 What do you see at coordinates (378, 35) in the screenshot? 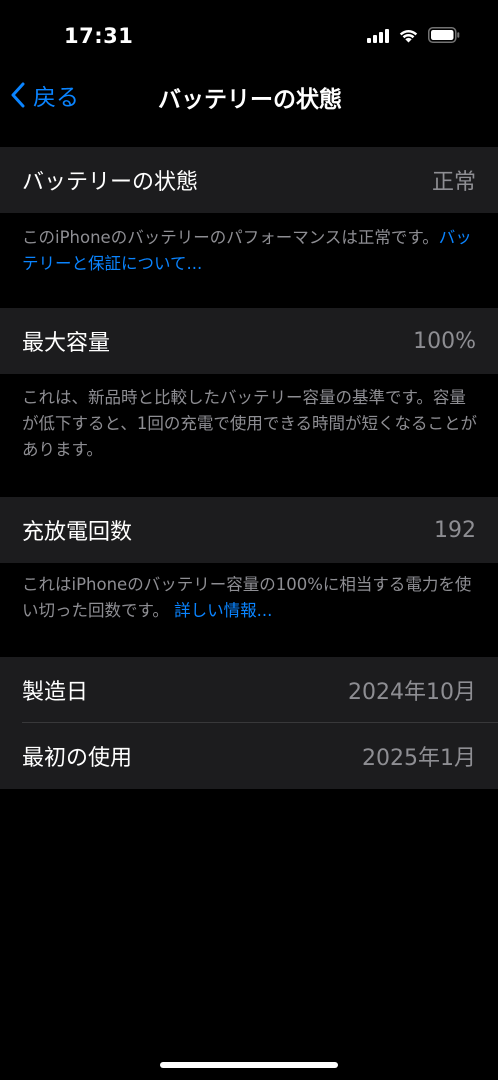
I see `cellular-signal-icon` at bounding box center [378, 35].